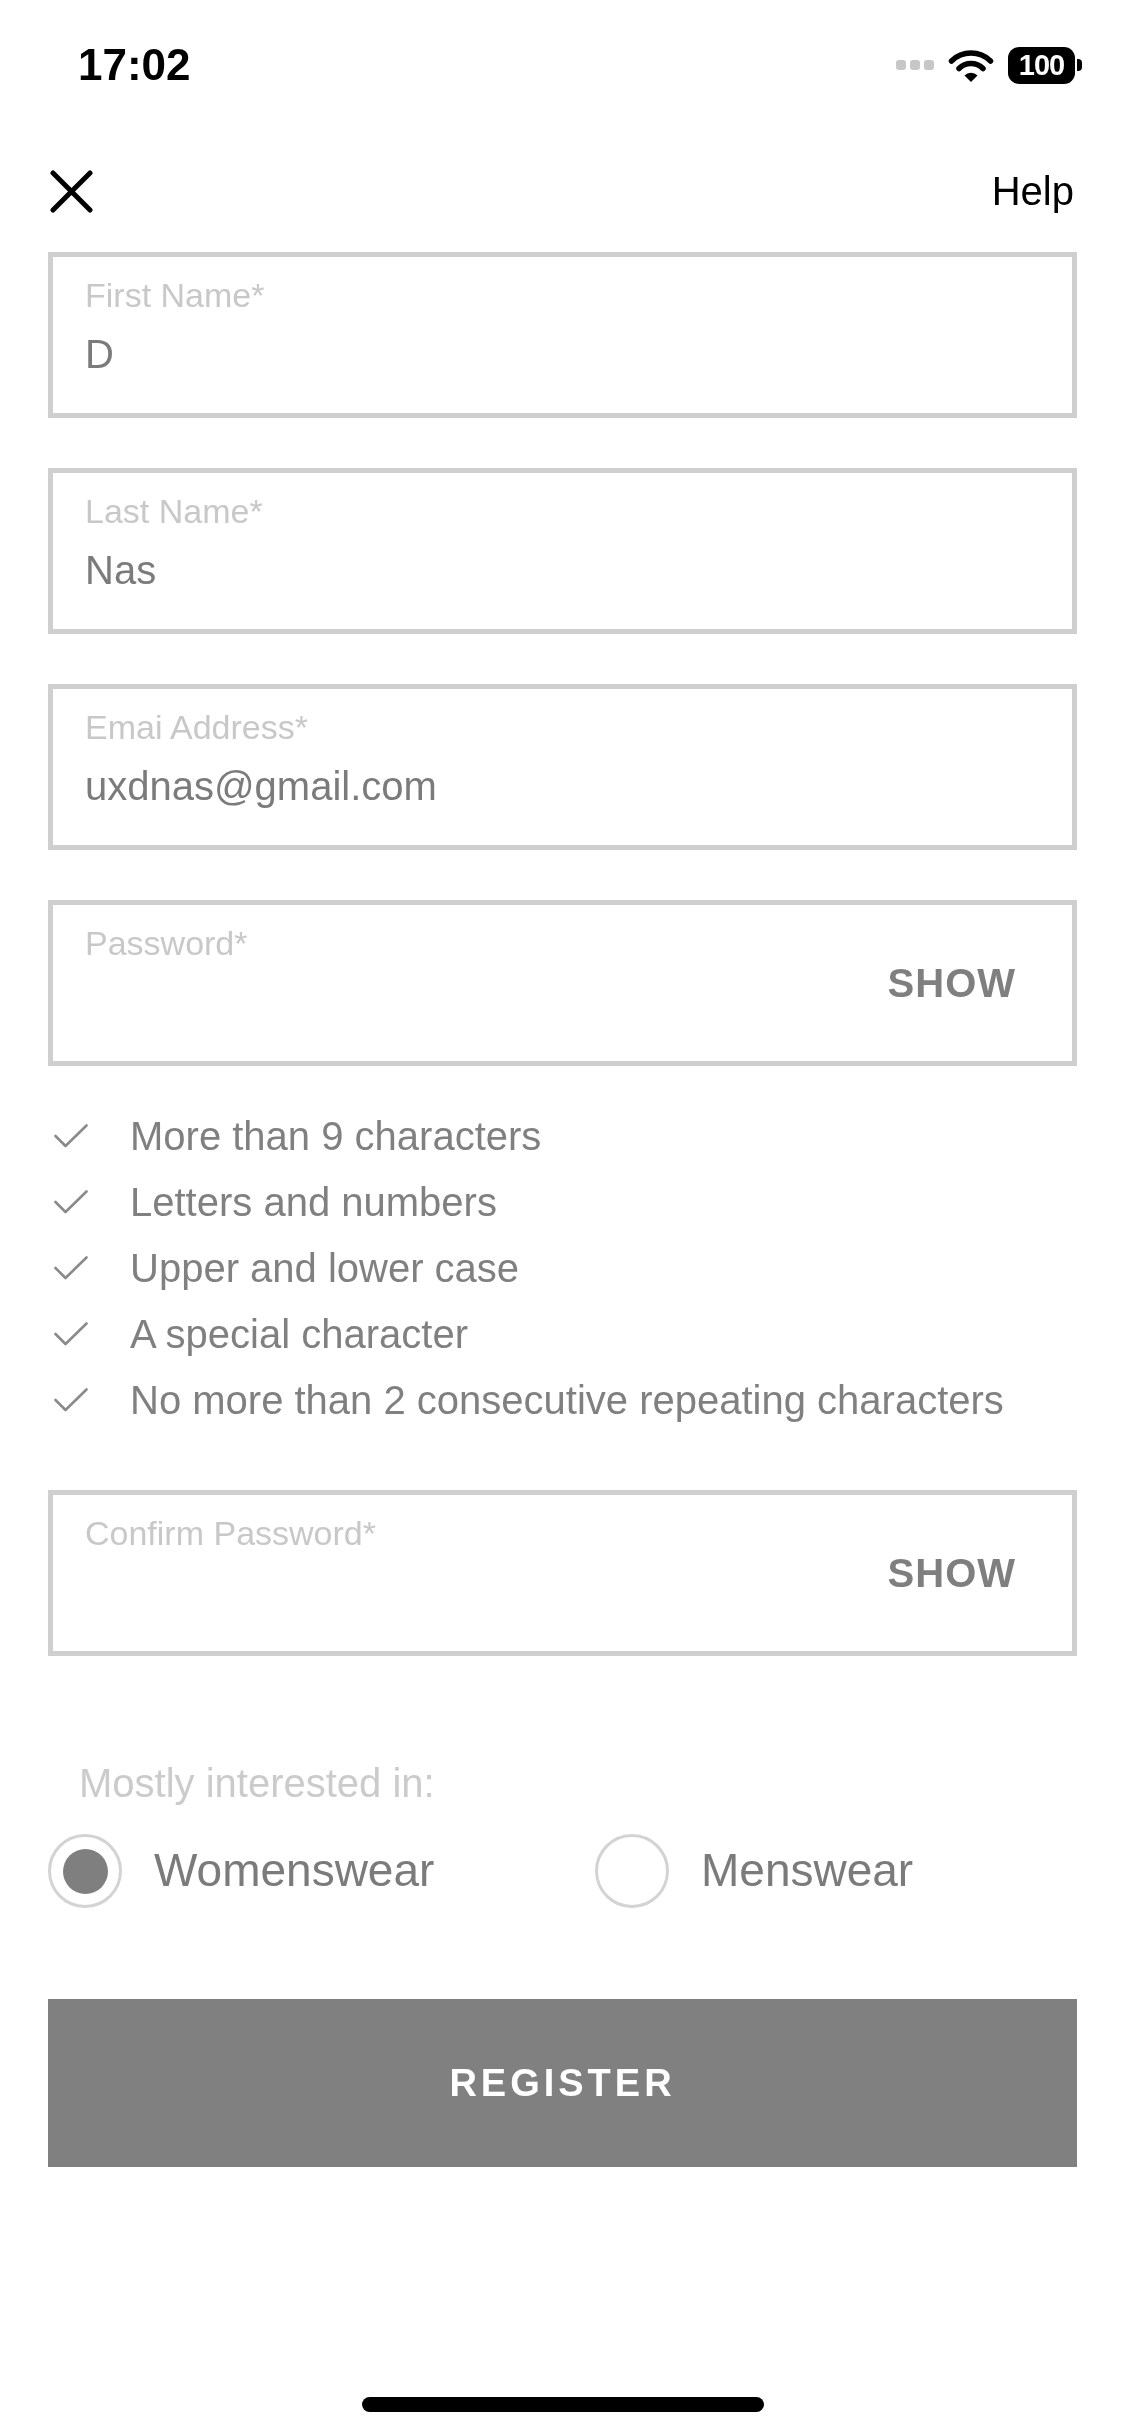 Image resolution: width=1125 pixels, height=2436 pixels. What do you see at coordinates (294, 1871) in the screenshot?
I see `radio-label: Womenswear` at bounding box center [294, 1871].